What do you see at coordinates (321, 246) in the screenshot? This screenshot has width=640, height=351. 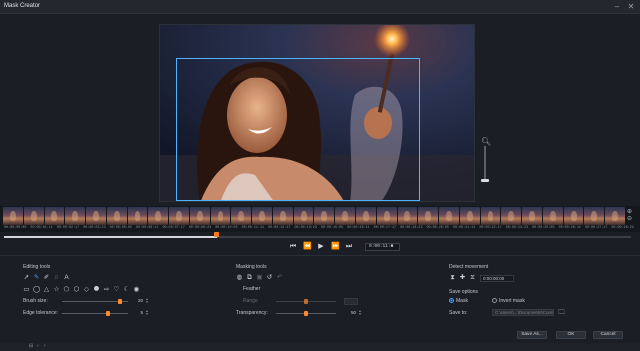 I see `play-button: ▶` at bounding box center [321, 246].